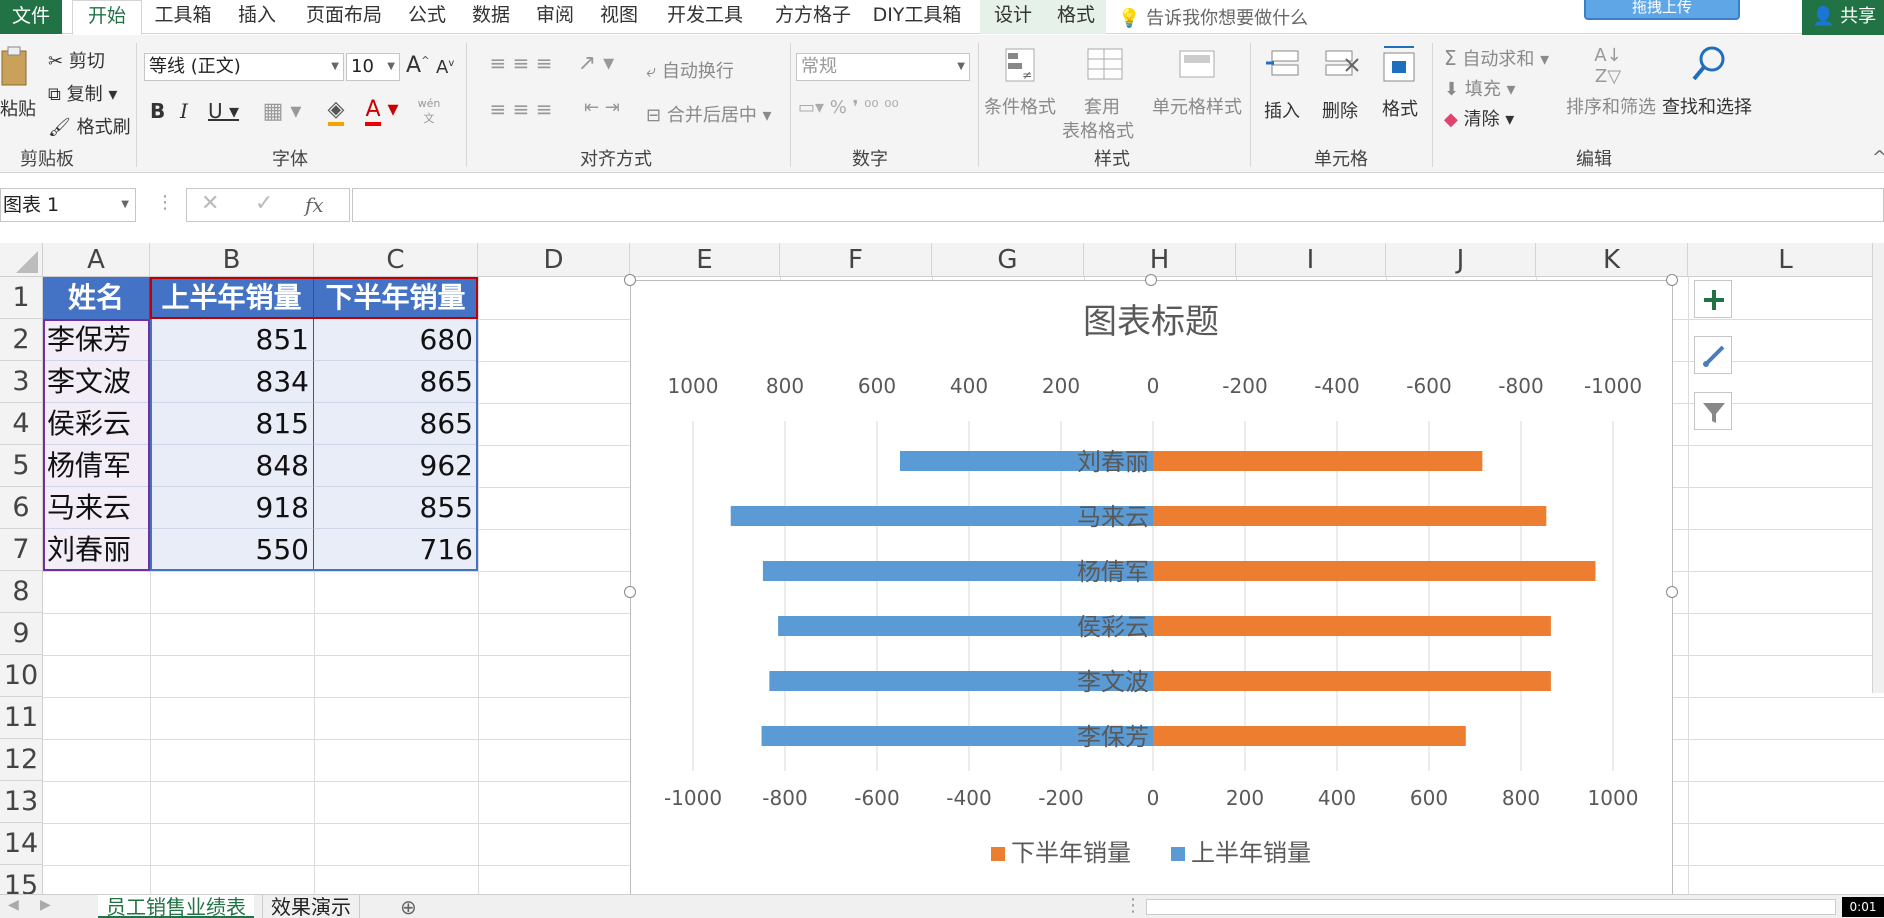 This screenshot has width=1884, height=918. Describe the element at coordinates (1611, 106) in the screenshot. I see `sort-filter-button: 排序和筛选` at that location.